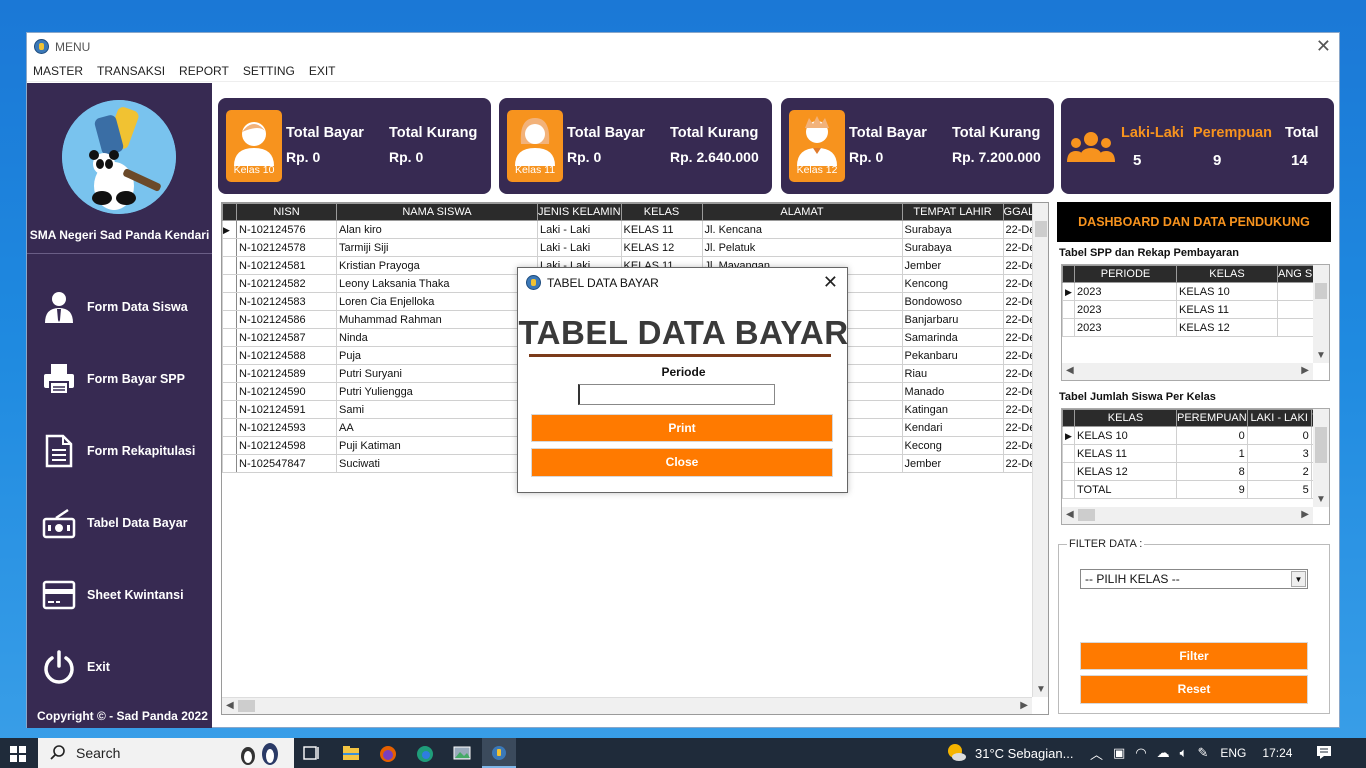  Describe the element at coordinates (1194, 656) in the screenshot. I see `filter-button: Filter` at that location.